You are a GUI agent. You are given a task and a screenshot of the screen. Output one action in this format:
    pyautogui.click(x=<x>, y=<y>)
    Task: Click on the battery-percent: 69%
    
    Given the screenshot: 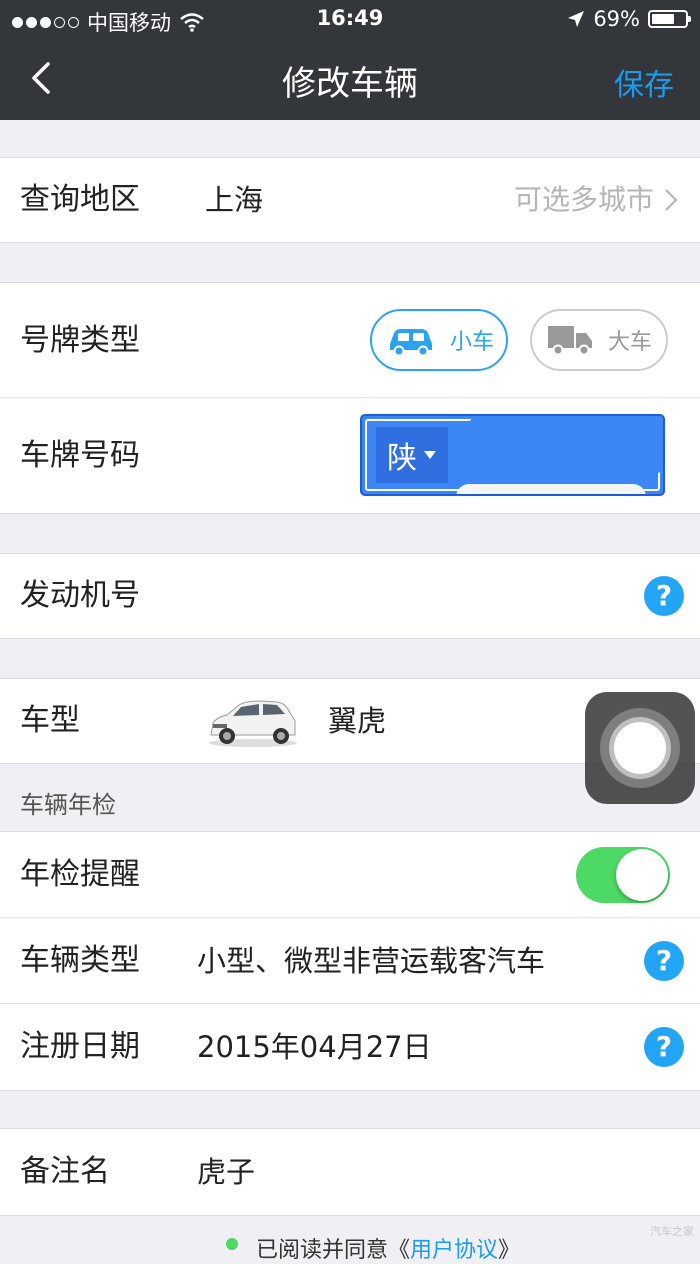 What is the action you would take?
    pyautogui.click(x=616, y=19)
    